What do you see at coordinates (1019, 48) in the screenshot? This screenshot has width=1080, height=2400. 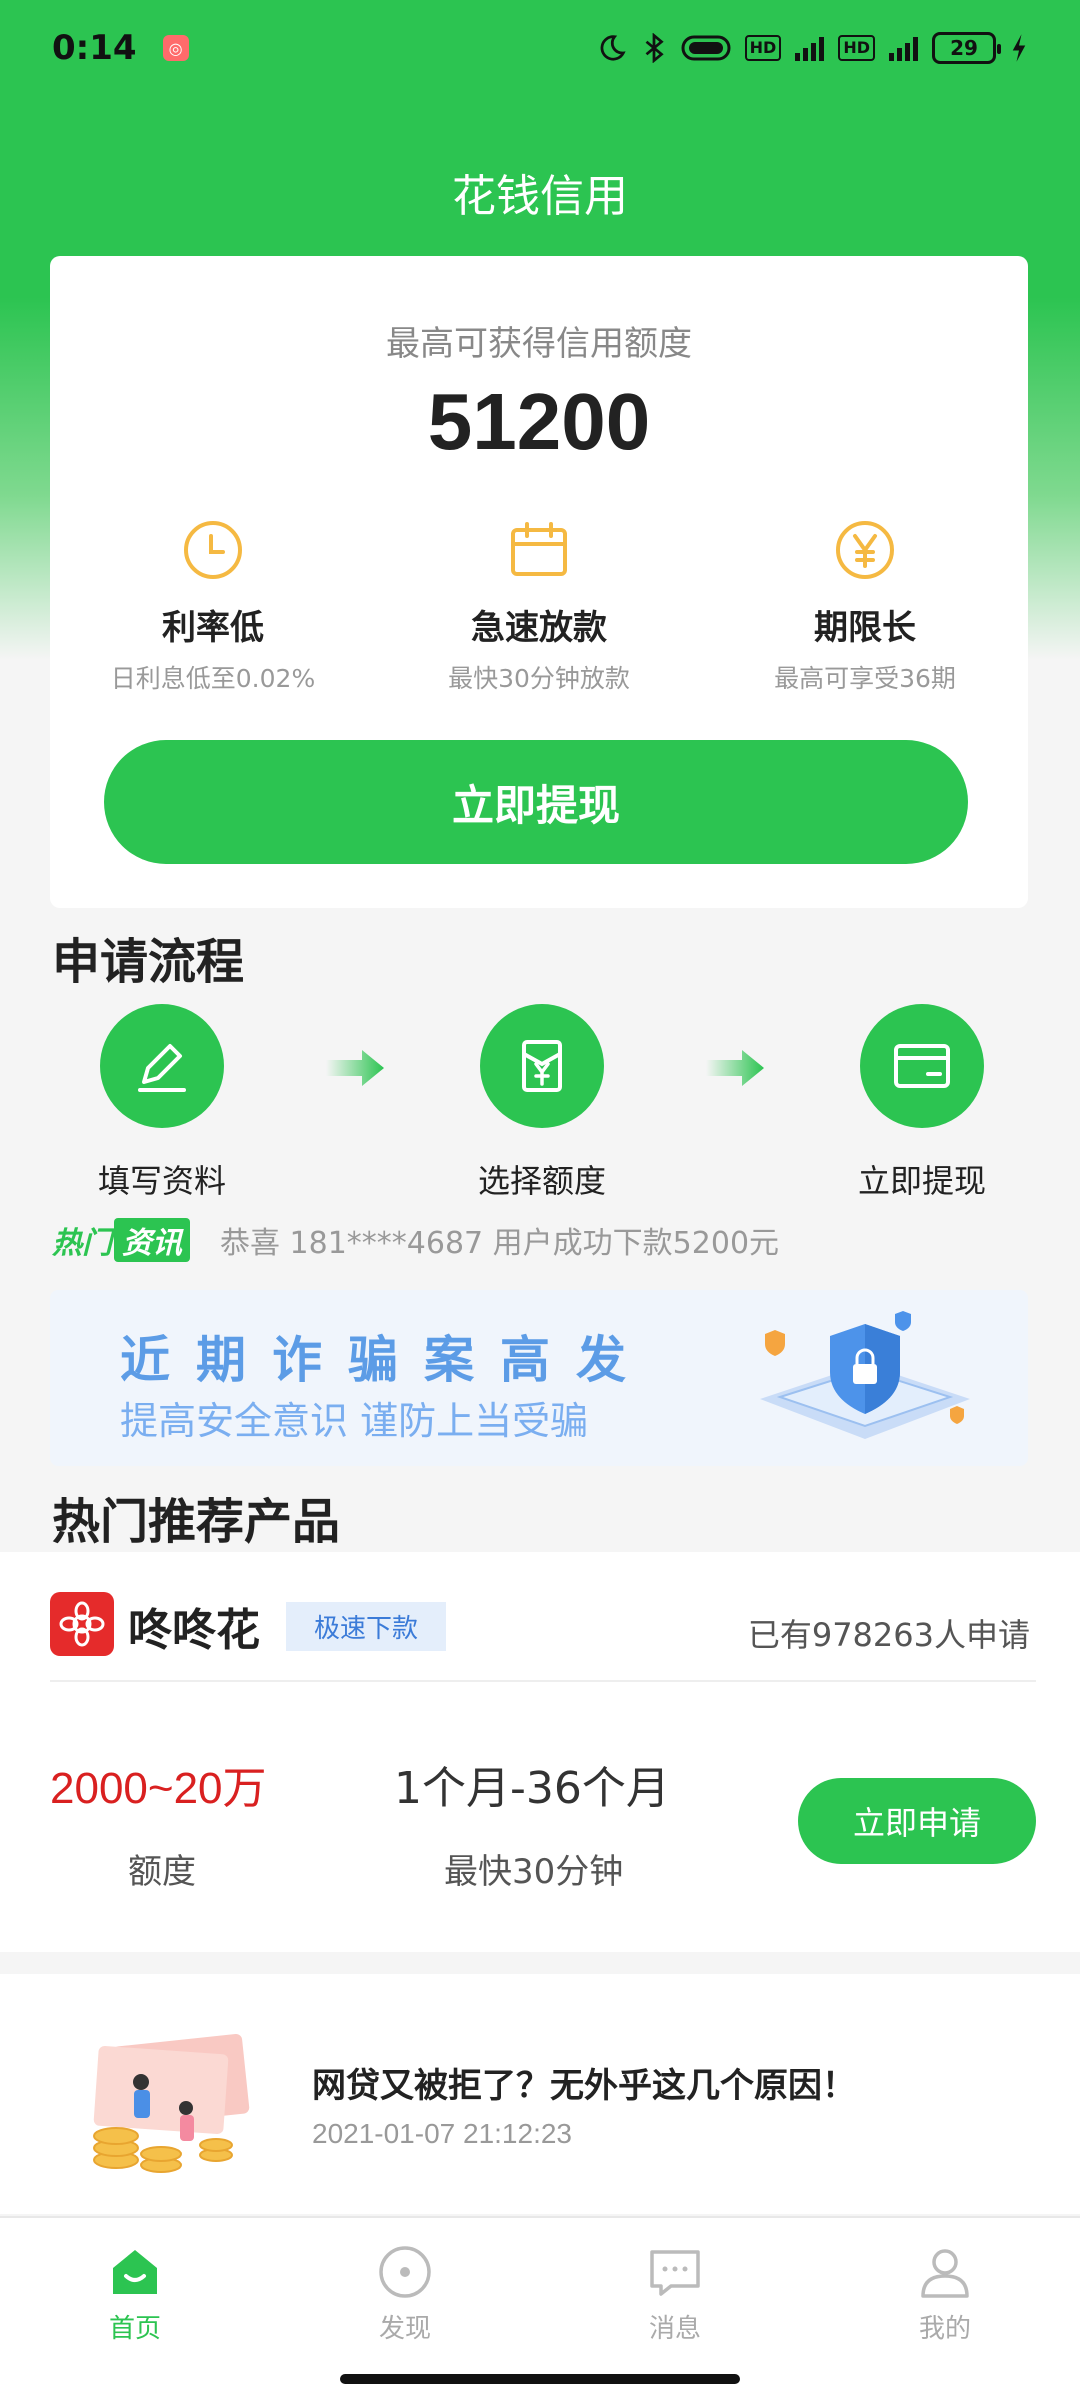 I see `charging-icon` at bounding box center [1019, 48].